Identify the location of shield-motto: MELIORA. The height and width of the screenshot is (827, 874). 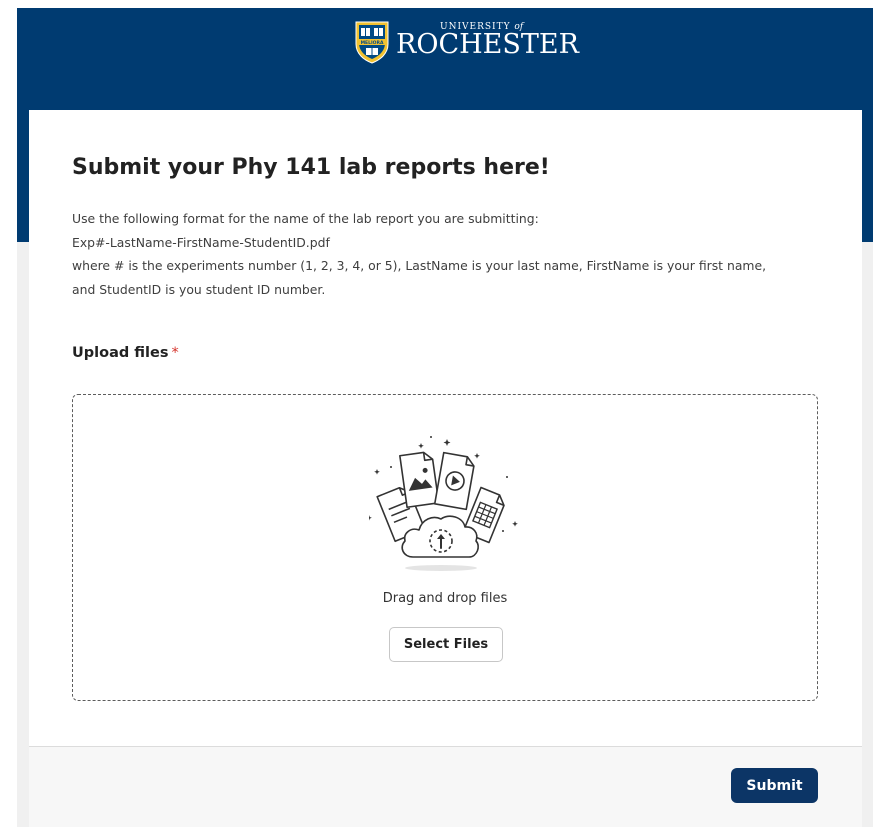
(372, 43).